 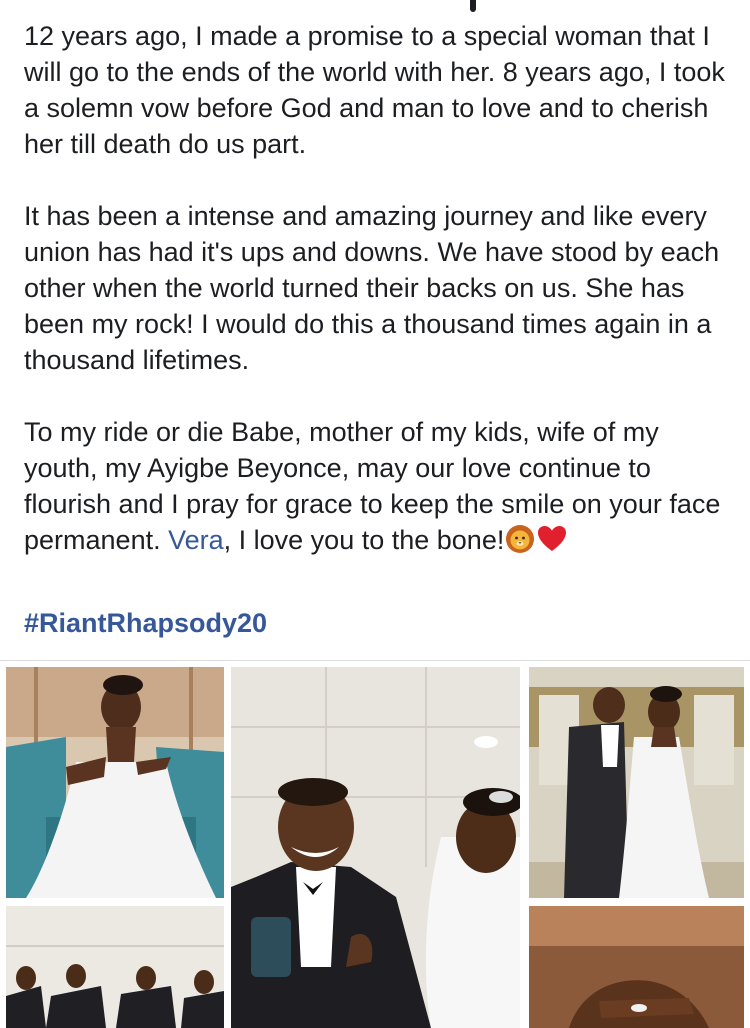 I want to click on photo-couple-standing, so click(x=636, y=782).